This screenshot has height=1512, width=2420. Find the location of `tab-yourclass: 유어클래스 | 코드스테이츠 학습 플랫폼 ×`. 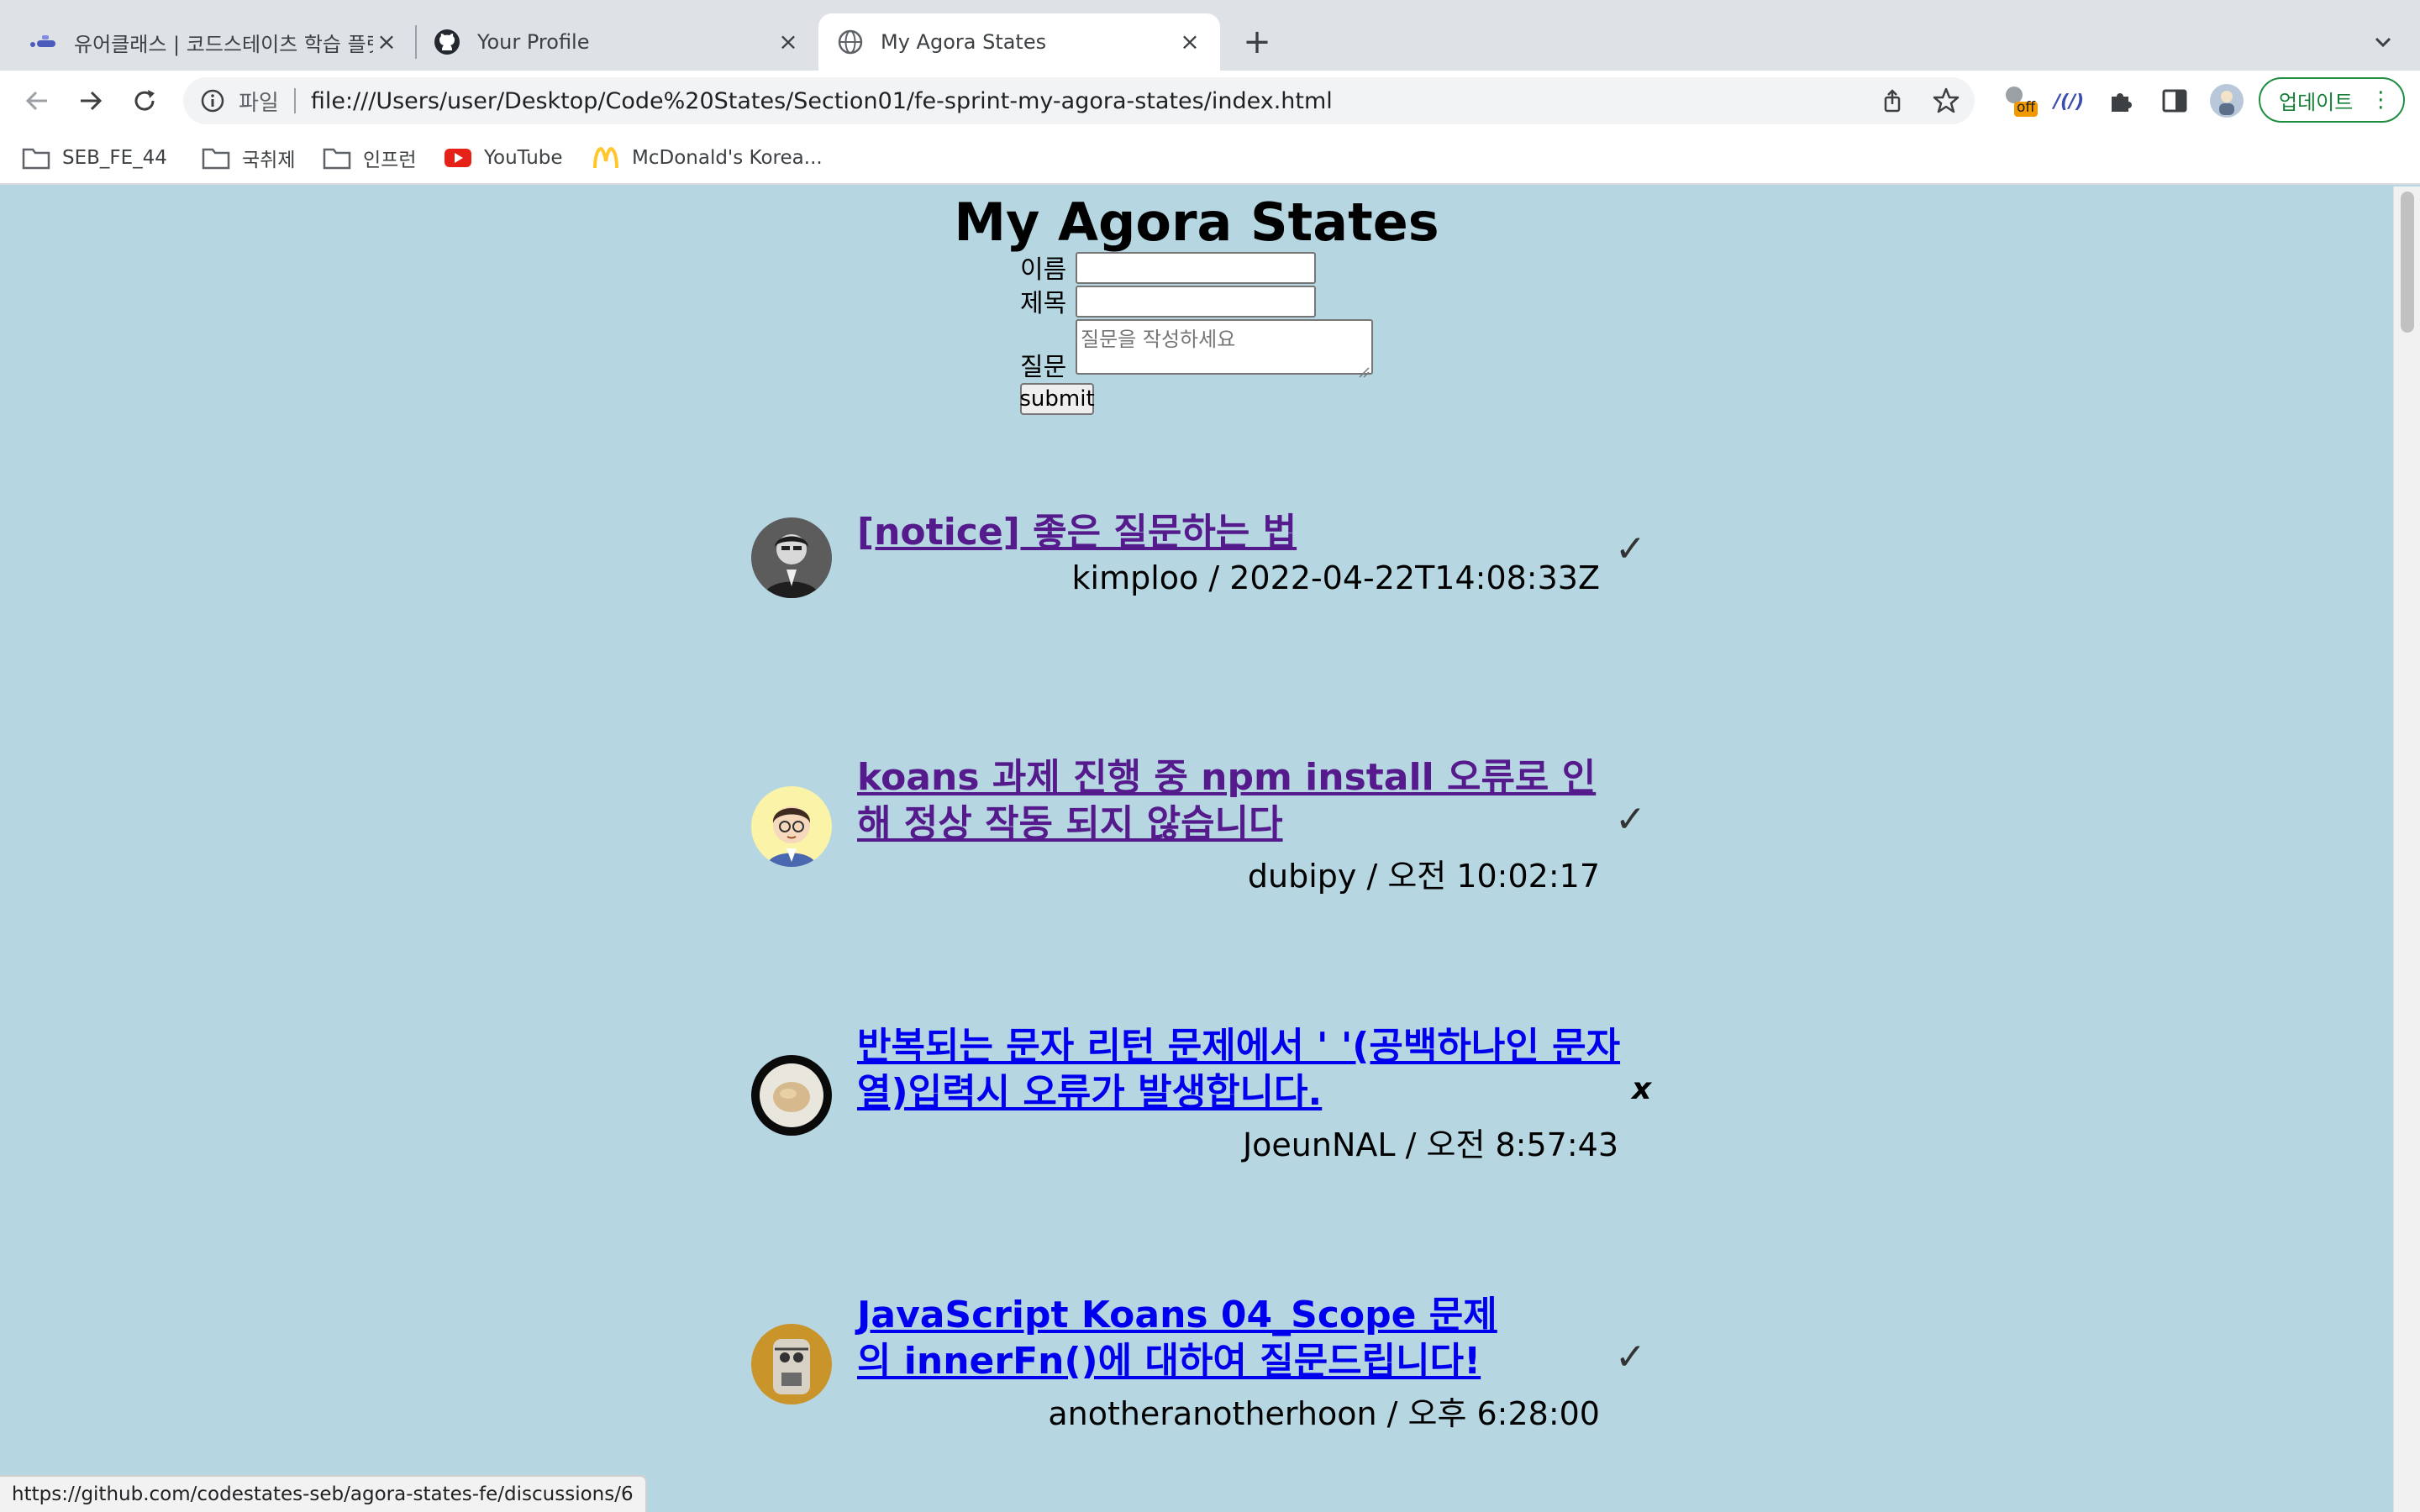

tab-yourclass: 유어클래스 | 코드스테이츠 학습 플랫폼 × is located at coordinates (208, 42).